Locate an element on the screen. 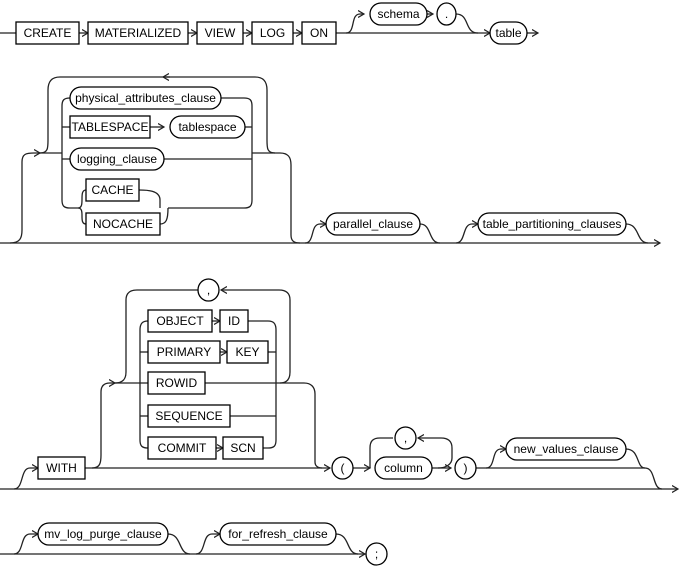  node-for-refresh-clause: for_refresh_clause is located at coordinates (278, 534).